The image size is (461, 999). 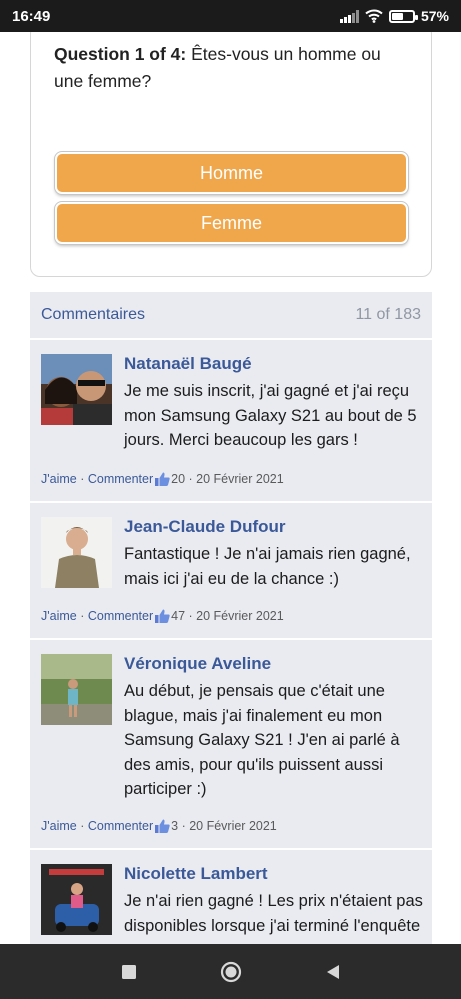 I want to click on commenter-name: Véronique Aveline, so click(x=197, y=664).